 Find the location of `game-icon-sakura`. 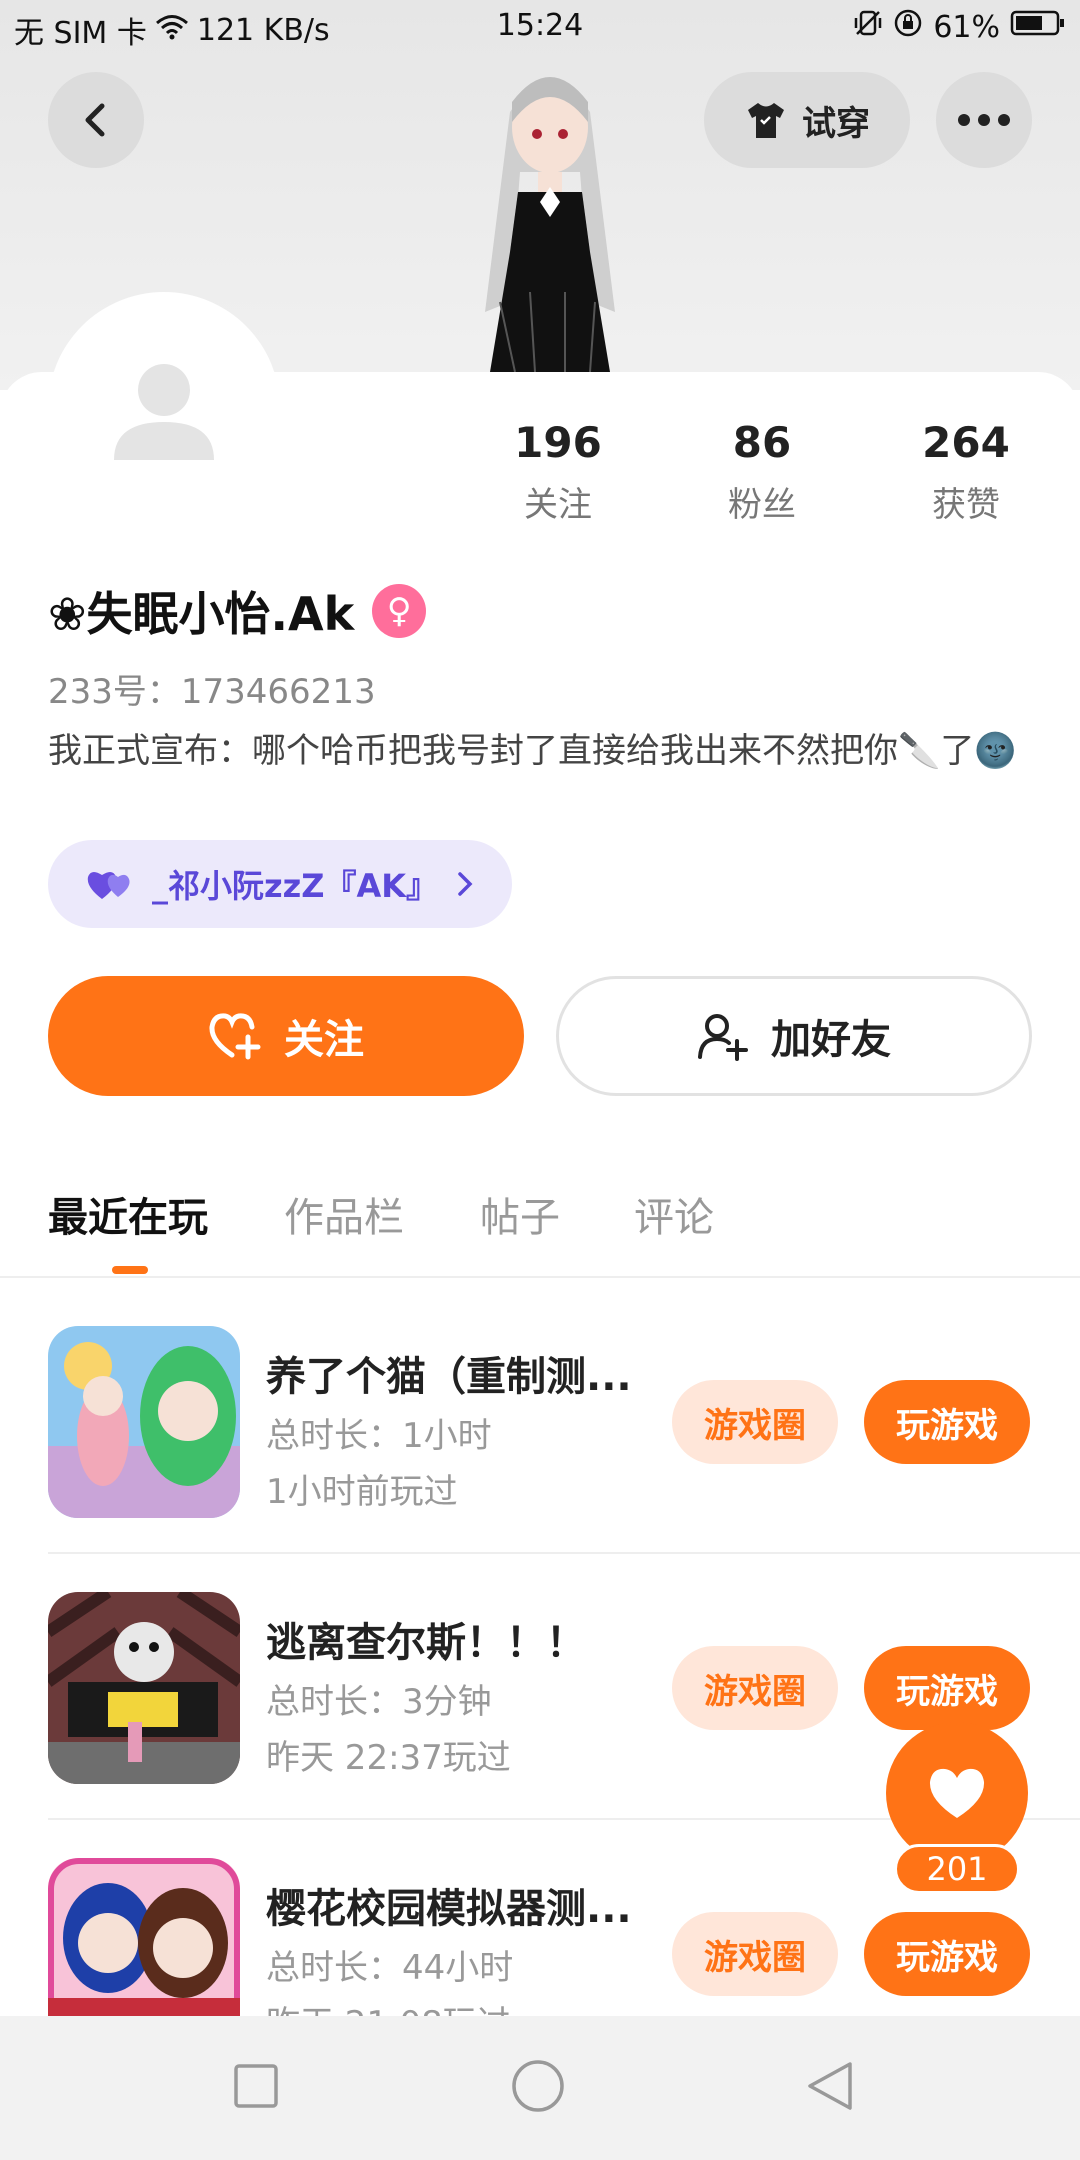

game-icon-sakura is located at coordinates (144, 1937).